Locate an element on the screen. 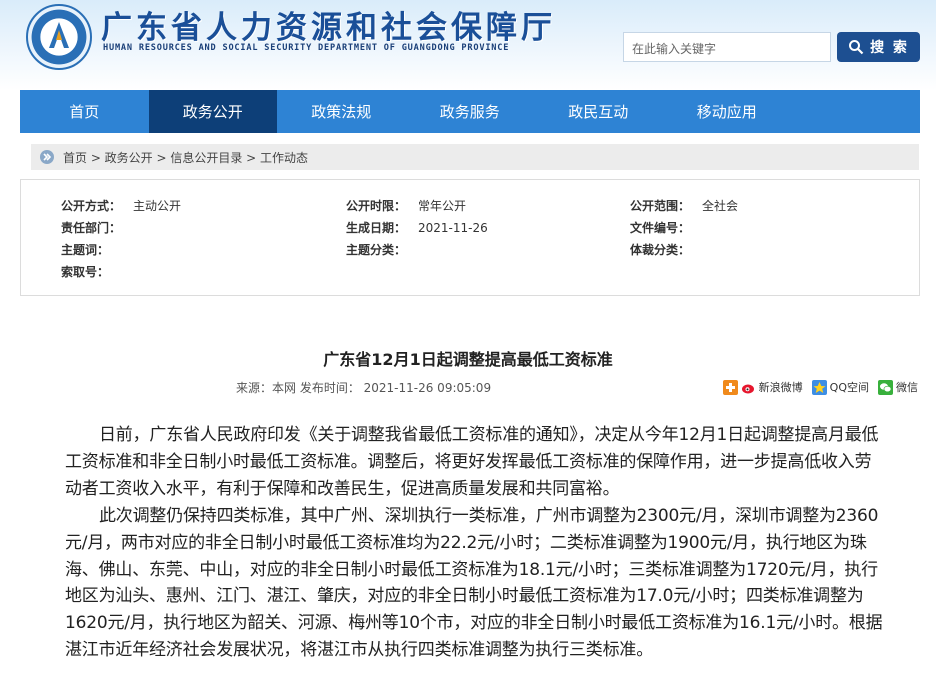 The width and height of the screenshot is (936, 689). search-button-label: 搜 索 is located at coordinates (889, 48).